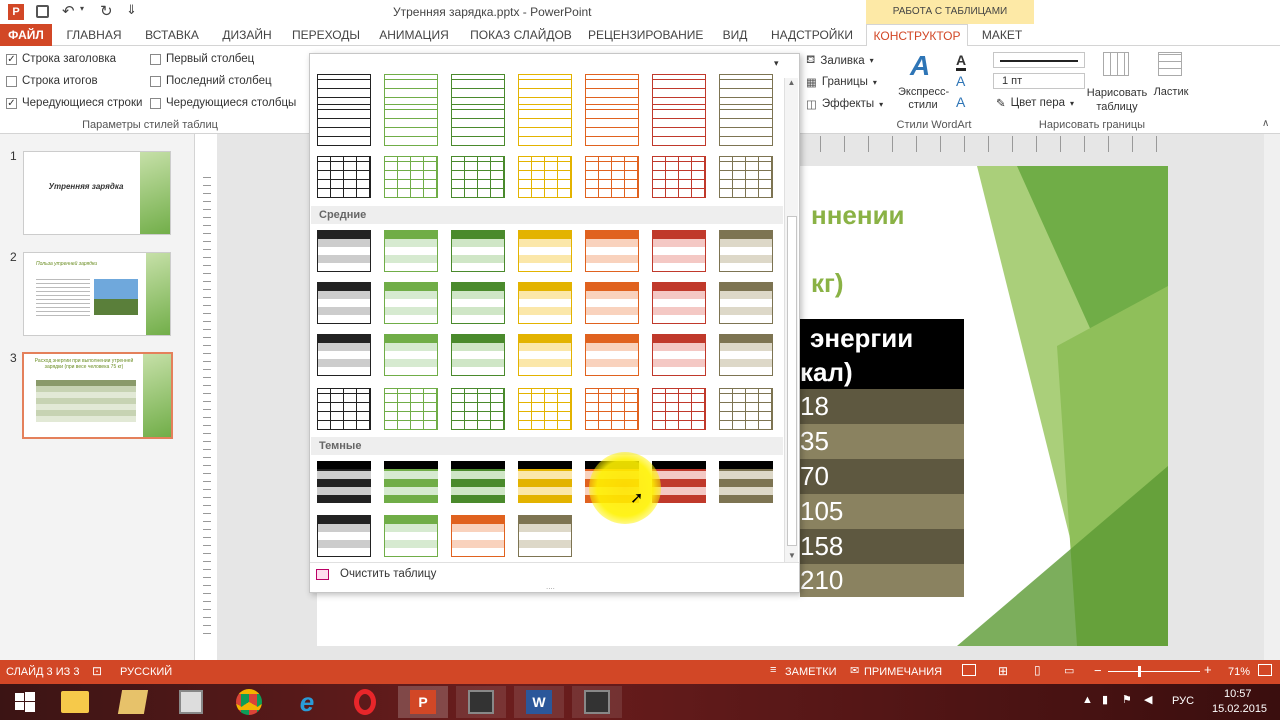 The image size is (1280, 720). I want to click on zoom-out-icon: −, so click(1098, 670).